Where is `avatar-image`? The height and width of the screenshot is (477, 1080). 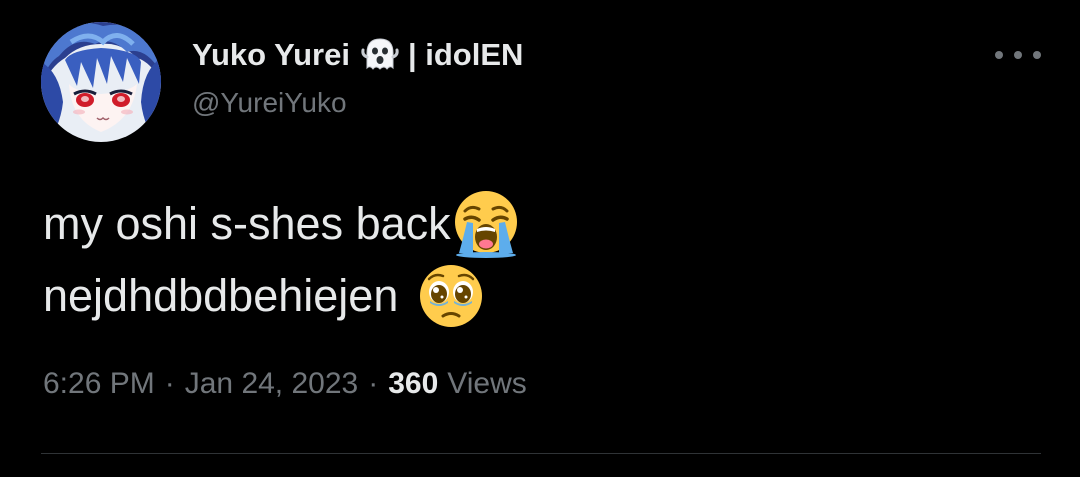 avatar-image is located at coordinates (101, 82).